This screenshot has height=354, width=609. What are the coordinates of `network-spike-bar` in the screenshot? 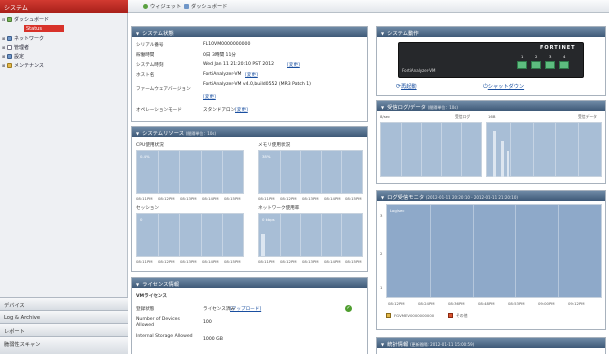 It's located at (263, 245).